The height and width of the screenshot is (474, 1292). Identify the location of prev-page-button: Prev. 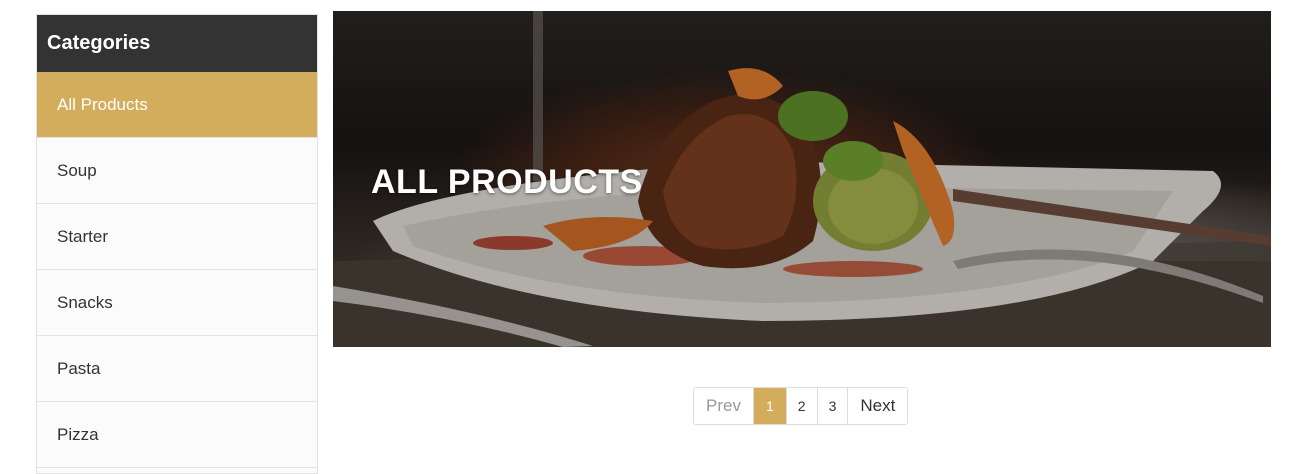
(724, 406).